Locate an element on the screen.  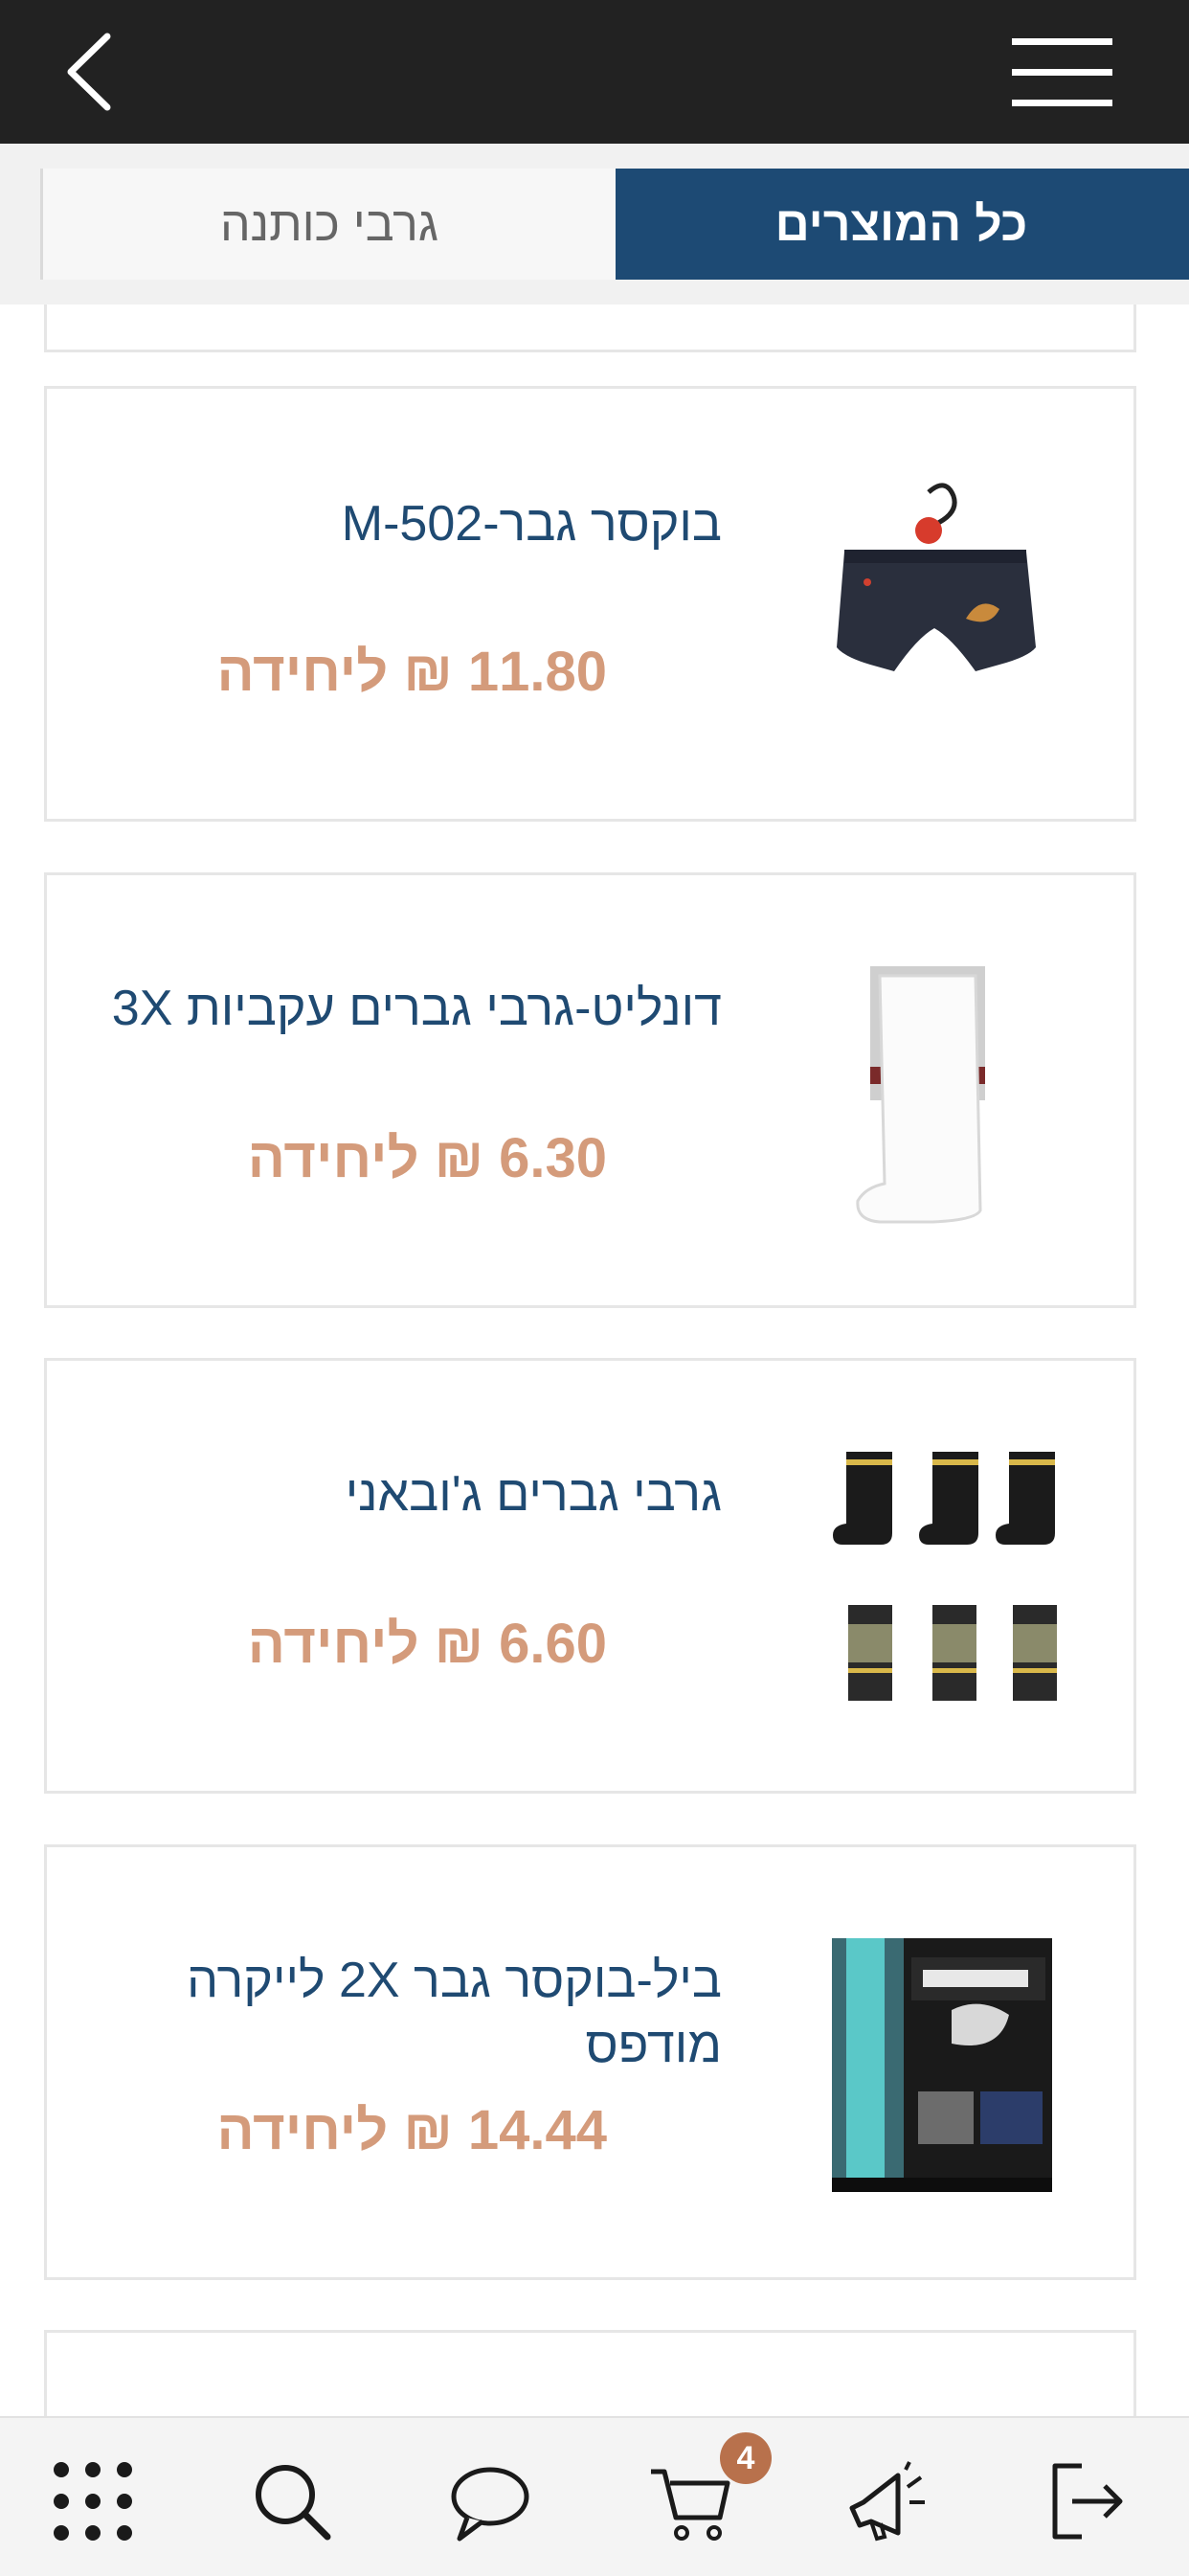
product-price: 14.44 ₪ ליחידה is located at coordinates (412, 2130).